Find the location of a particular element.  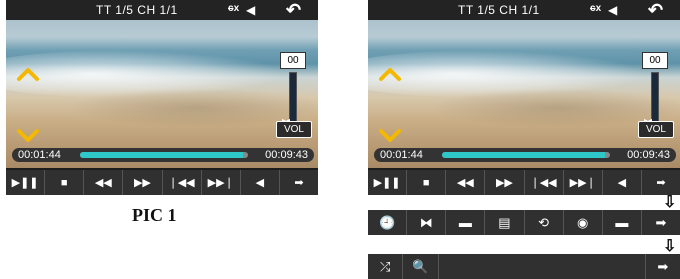

bowtie-icon: ⧓ is located at coordinates (426, 222).